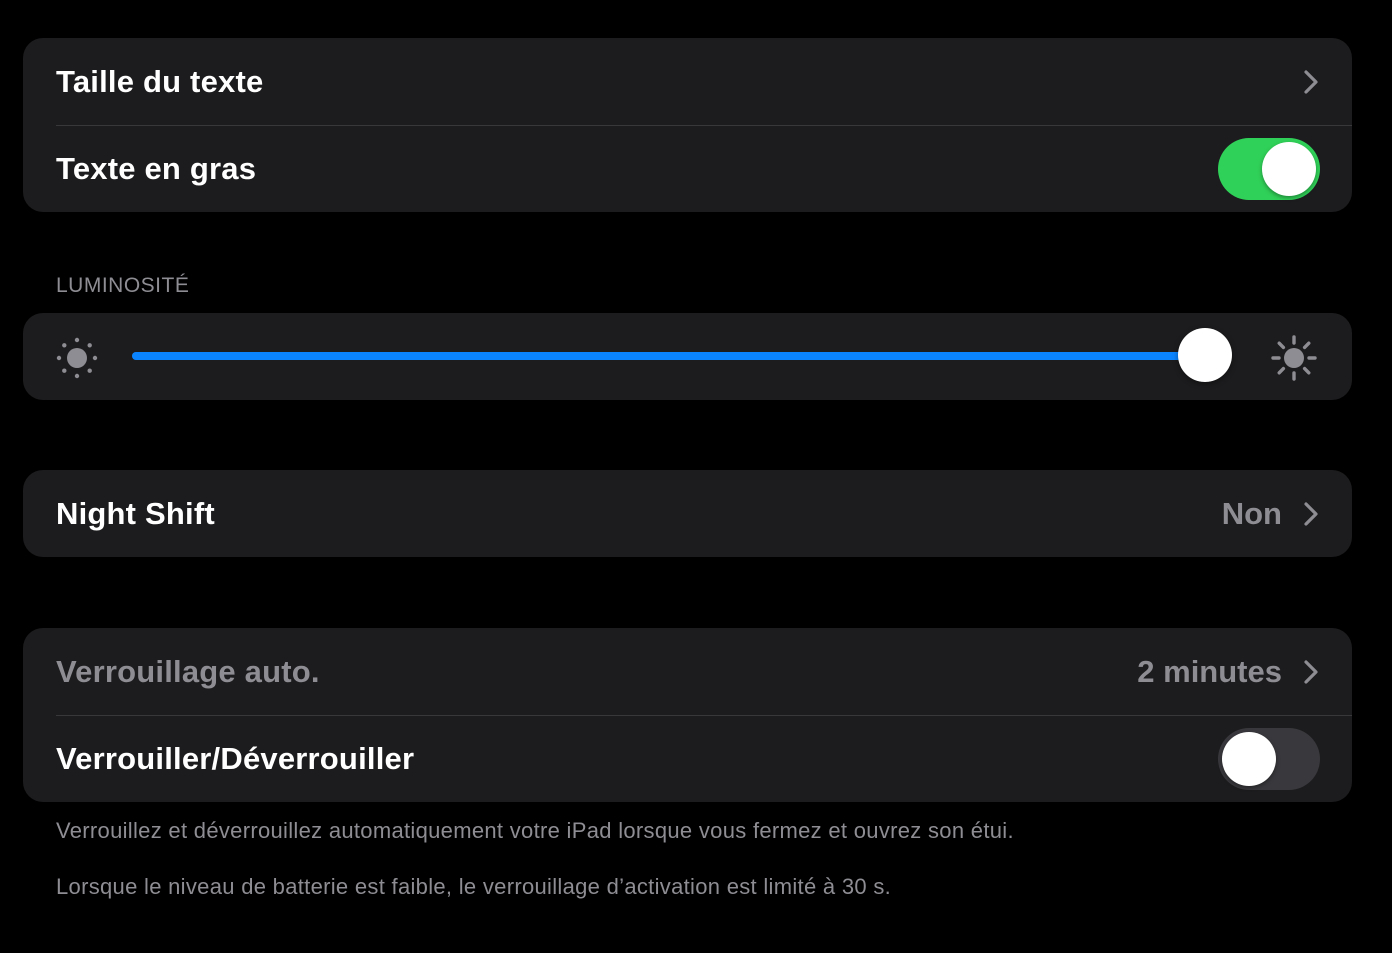 Image resolution: width=1392 pixels, height=953 pixels. I want to click on night-shift-label: Night Shift, so click(135, 513).